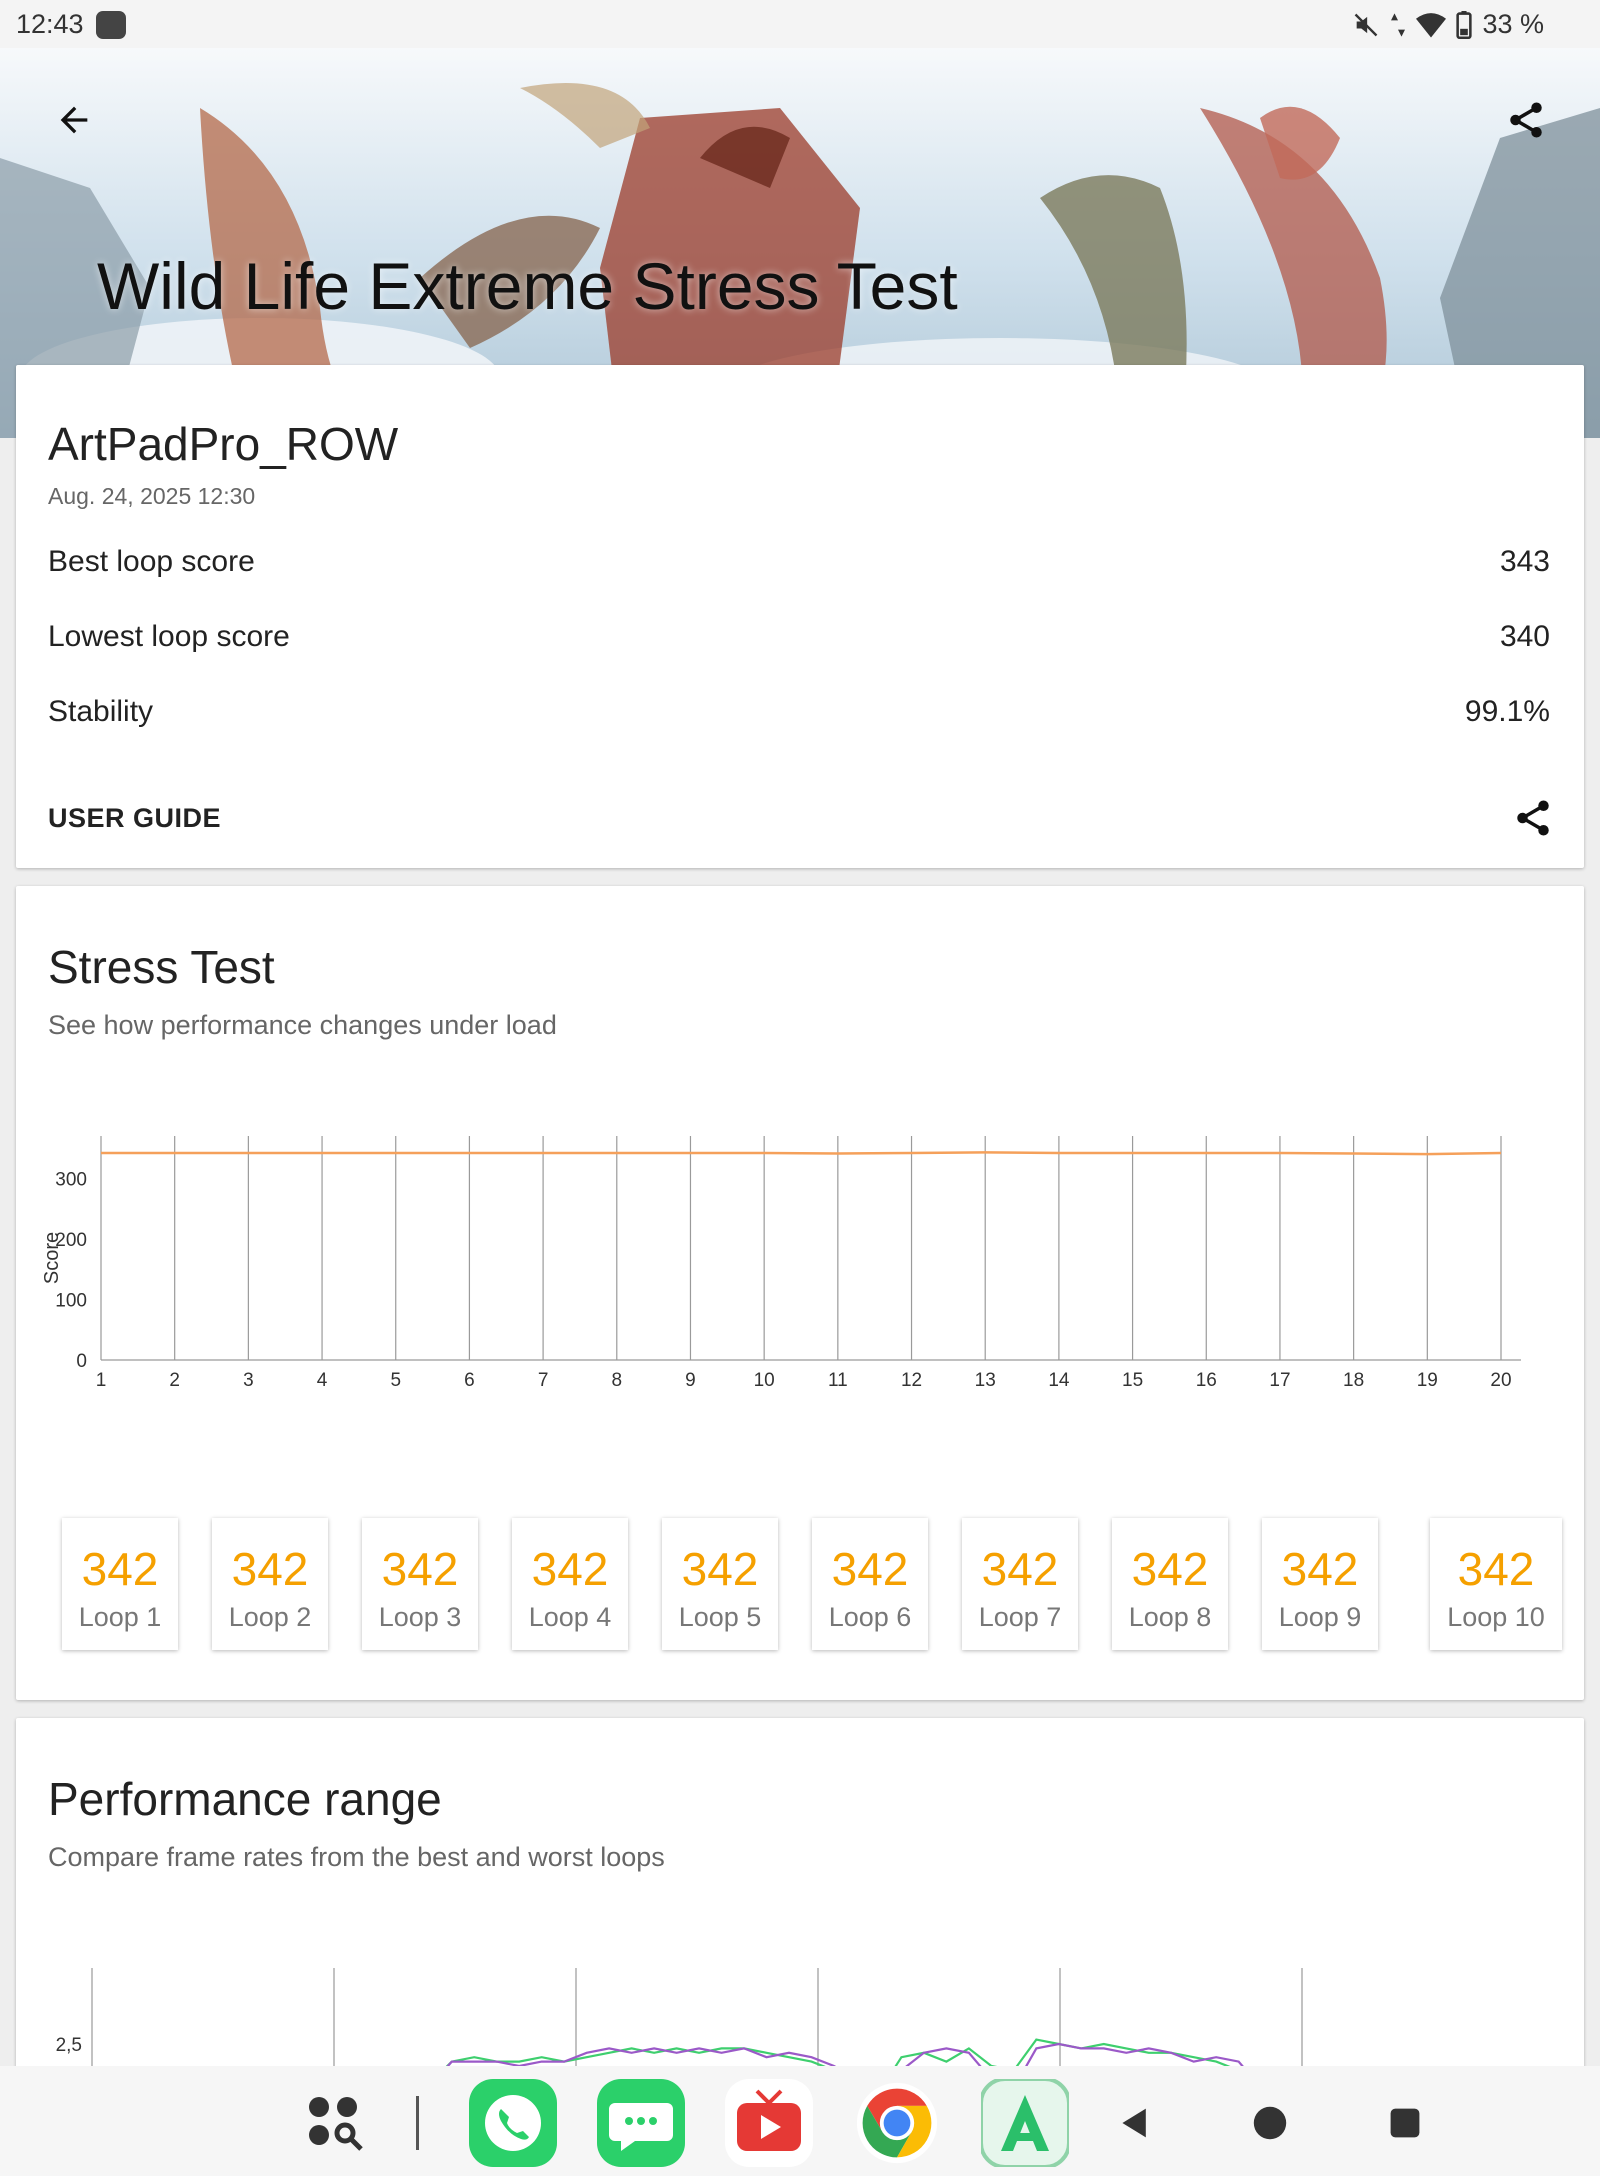 The height and width of the screenshot is (2176, 1600). Describe the element at coordinates (543, 1380) in the screenshot. I see `x-tick-label: 7` at that location.